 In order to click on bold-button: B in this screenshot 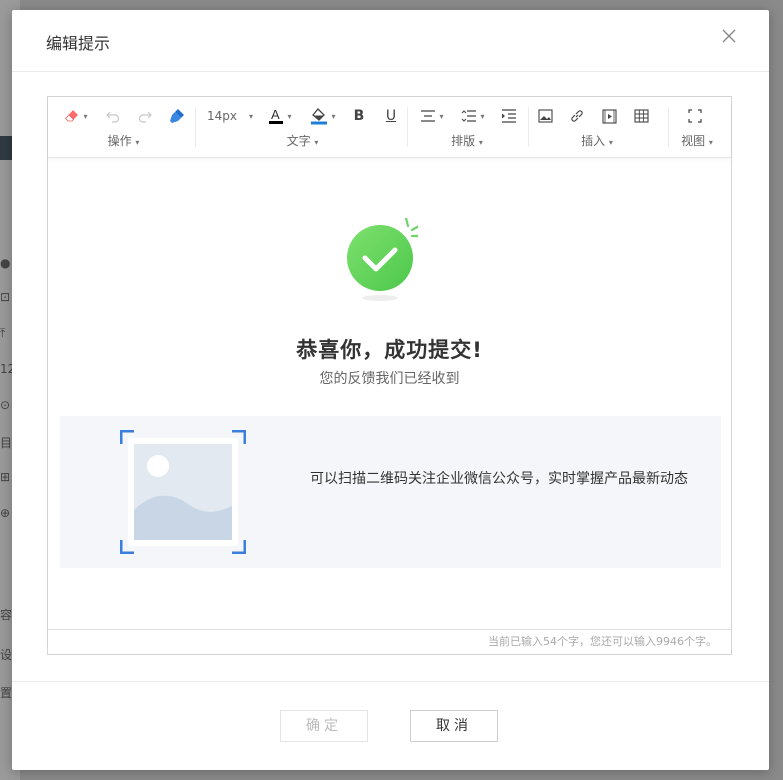, I will do `click(359, 116)`.